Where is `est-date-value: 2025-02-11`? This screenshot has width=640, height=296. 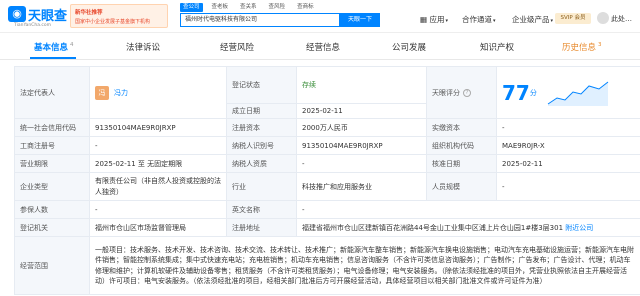
est-date-value: 2025-02-11 is located at coordinates (361, 111).